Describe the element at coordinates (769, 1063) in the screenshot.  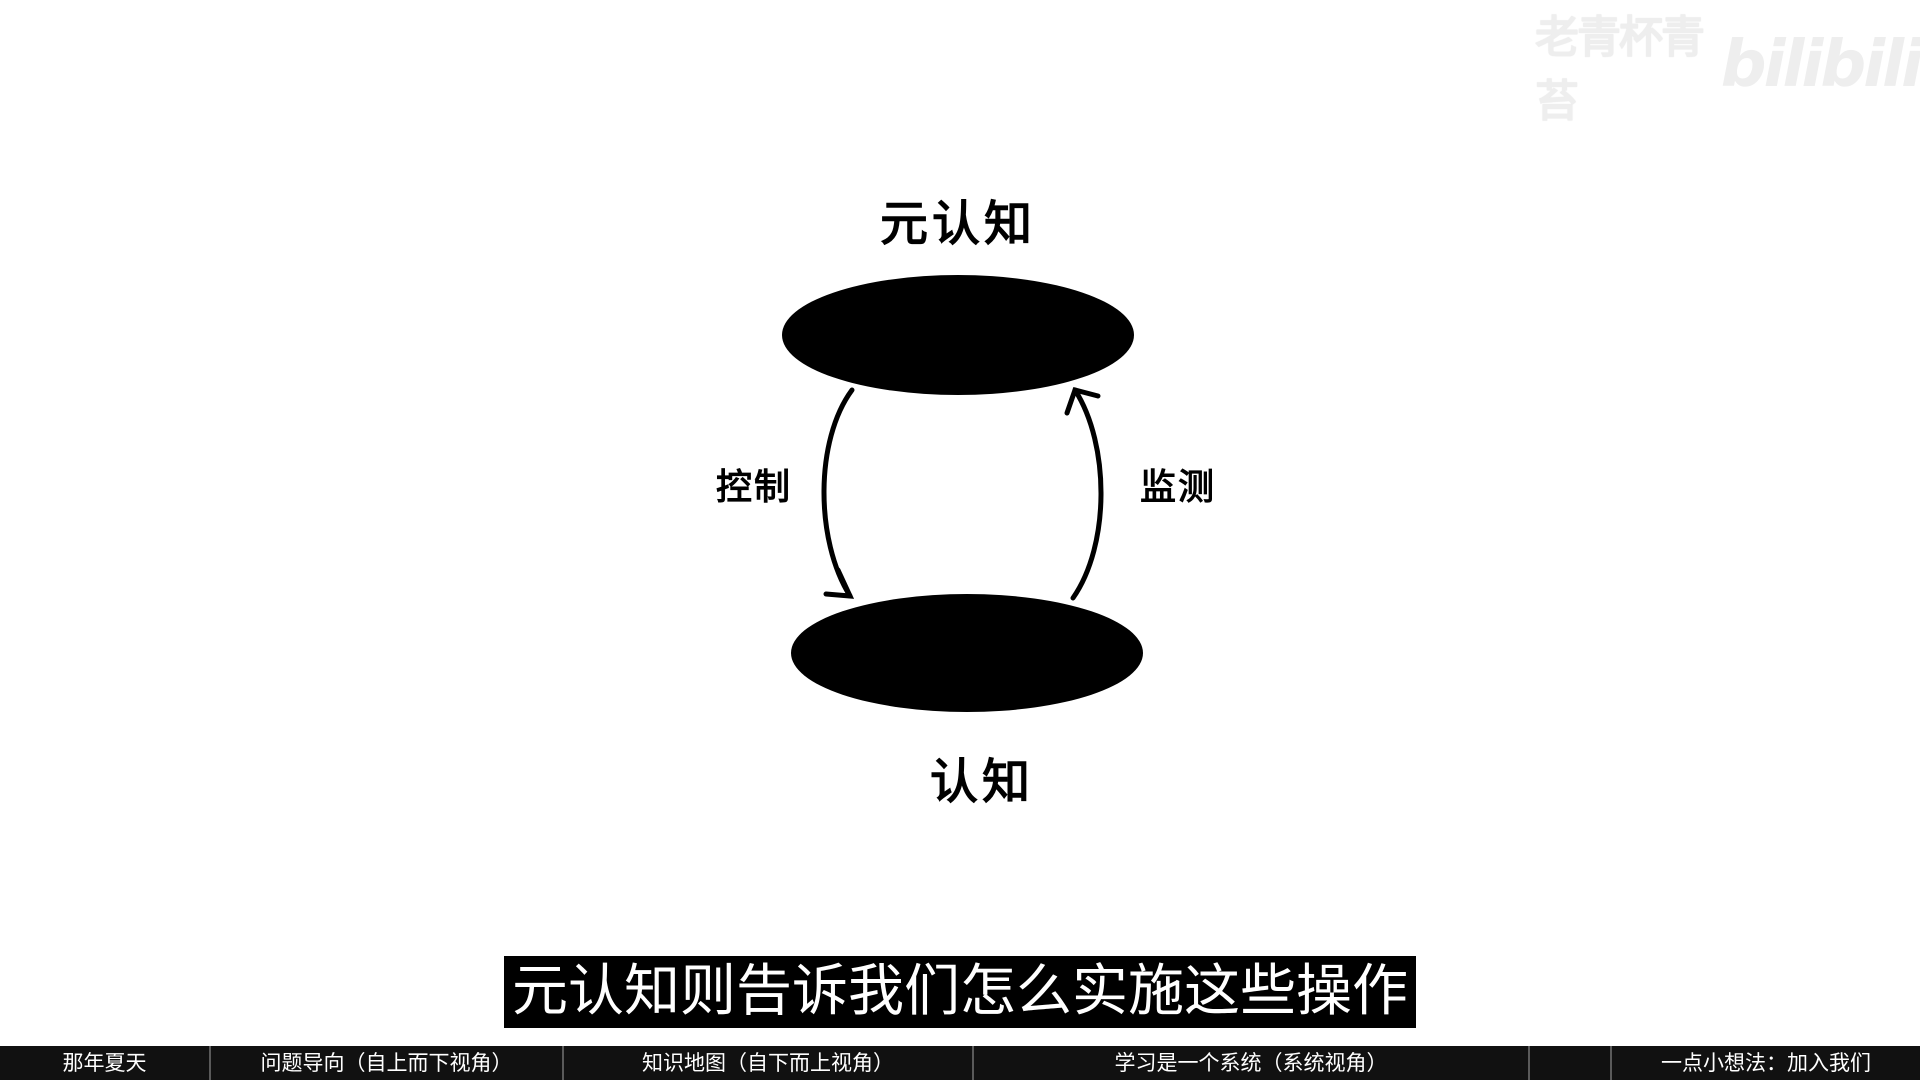
I see `chapter-segment-3: 知识地图（自下而上视角）` at that location.